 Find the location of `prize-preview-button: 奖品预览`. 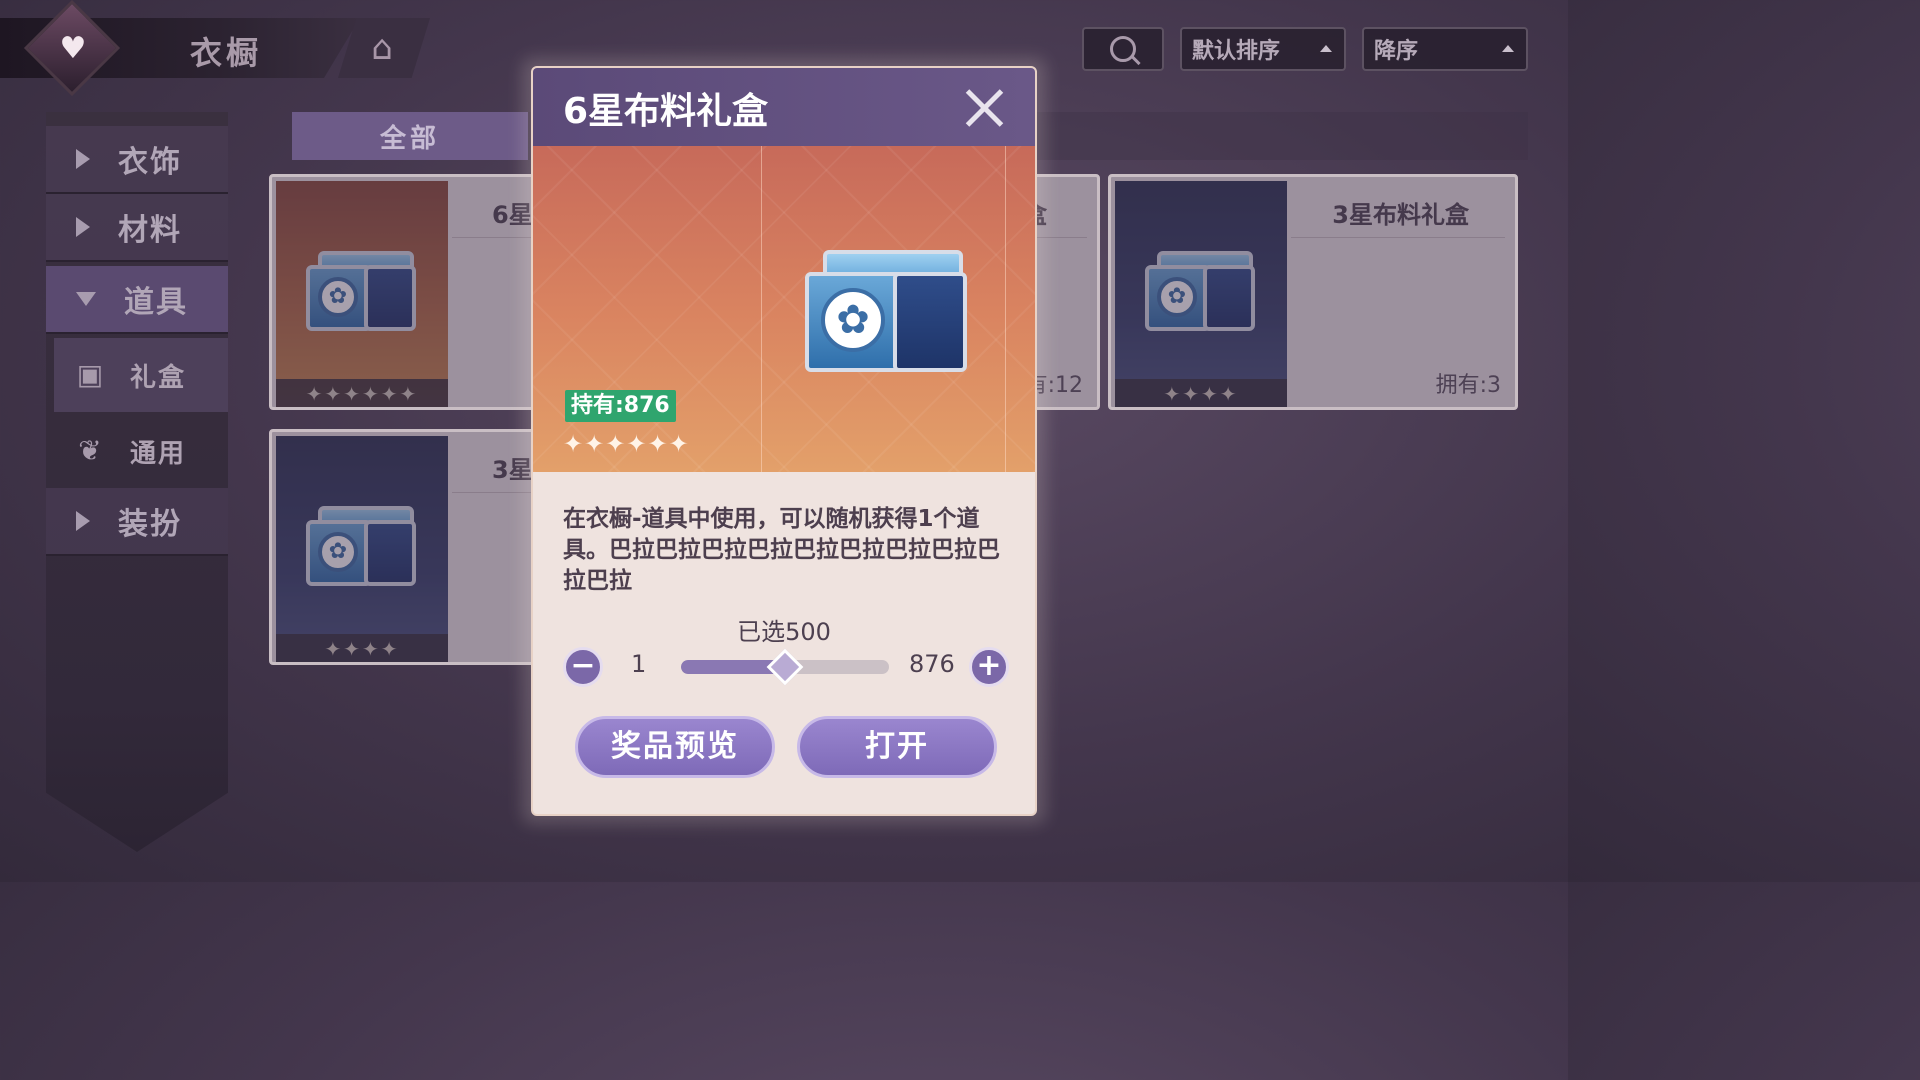

prize-preview-button: 奖品预览 is located at coordinates (675, 747).